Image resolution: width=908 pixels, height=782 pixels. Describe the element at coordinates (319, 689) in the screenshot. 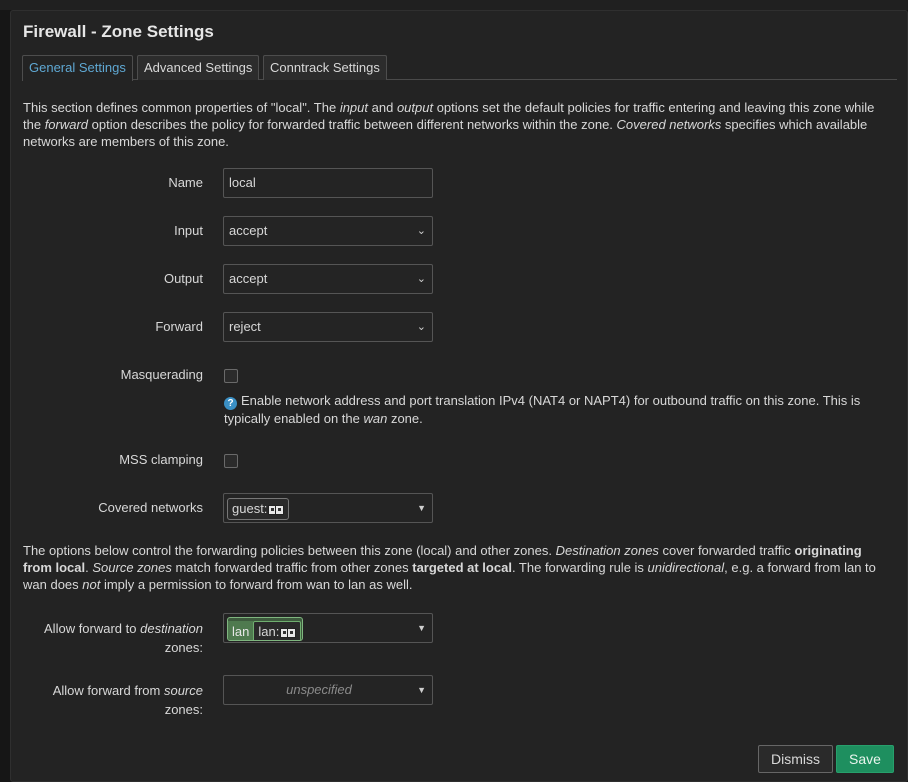

I see `source-zones-placeholder: unspecified` at that location.